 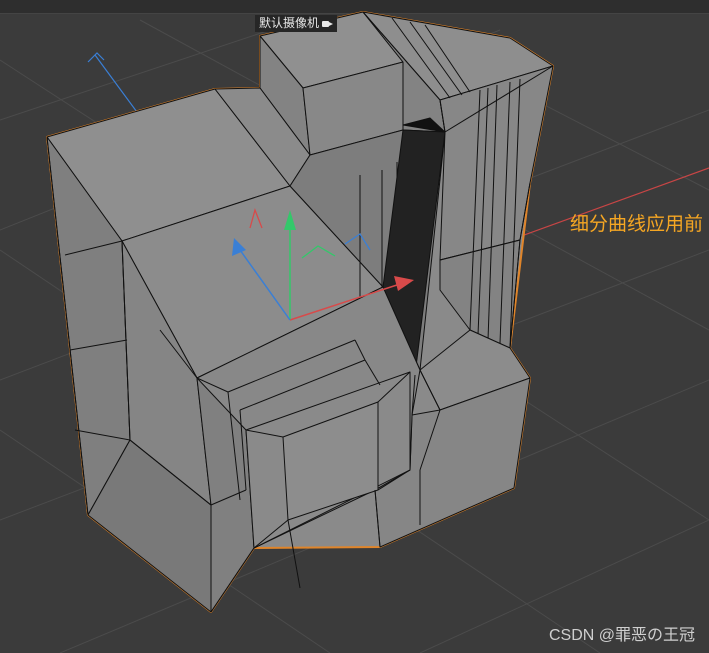 What do you see at coordinates (289, 23) in the screenshot?
I see `camera-label-text: 默认摄像机` at bounding box center [289, 23].